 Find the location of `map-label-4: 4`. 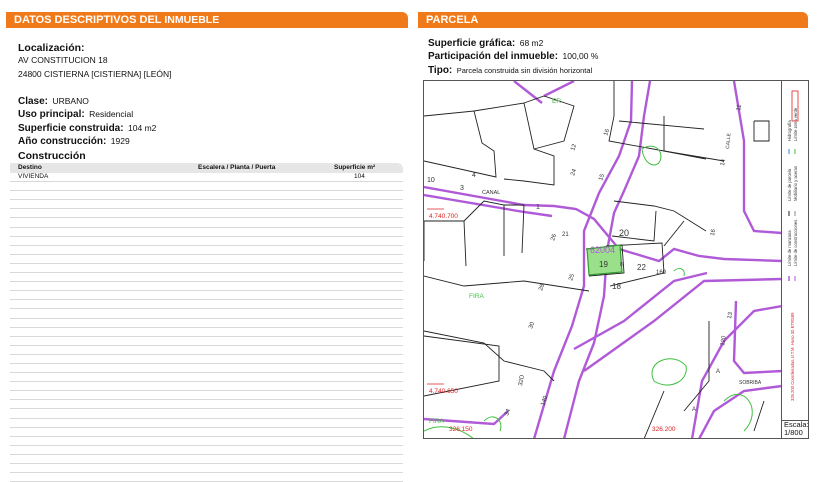

map-label-4: 4 is located at coordinates (474, 175).